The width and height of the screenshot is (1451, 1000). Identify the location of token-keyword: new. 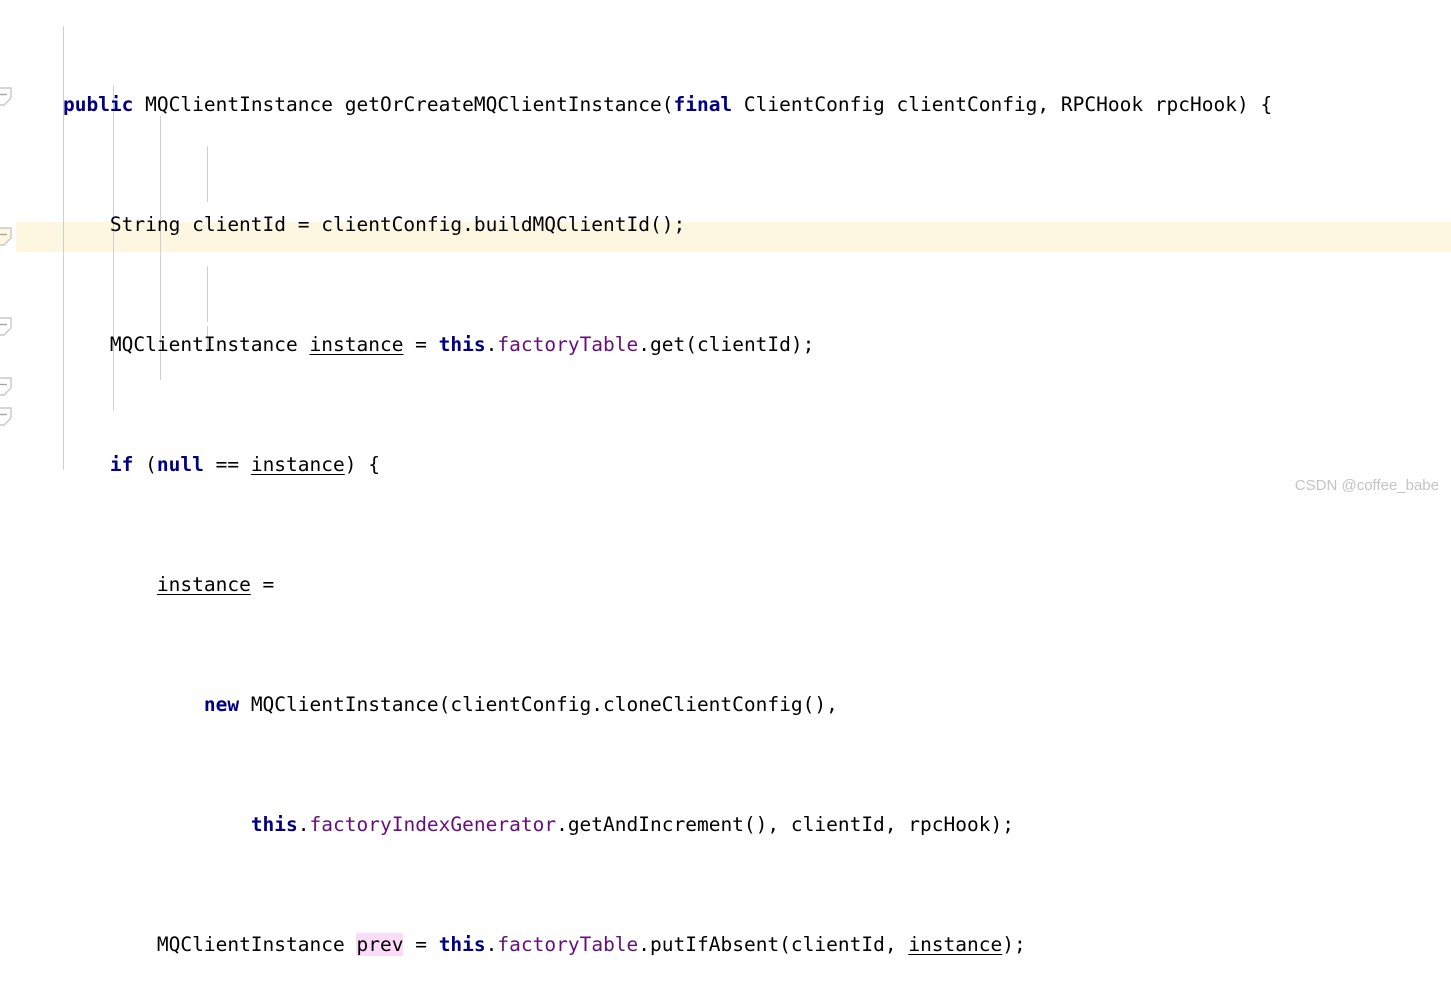
(221, 704).